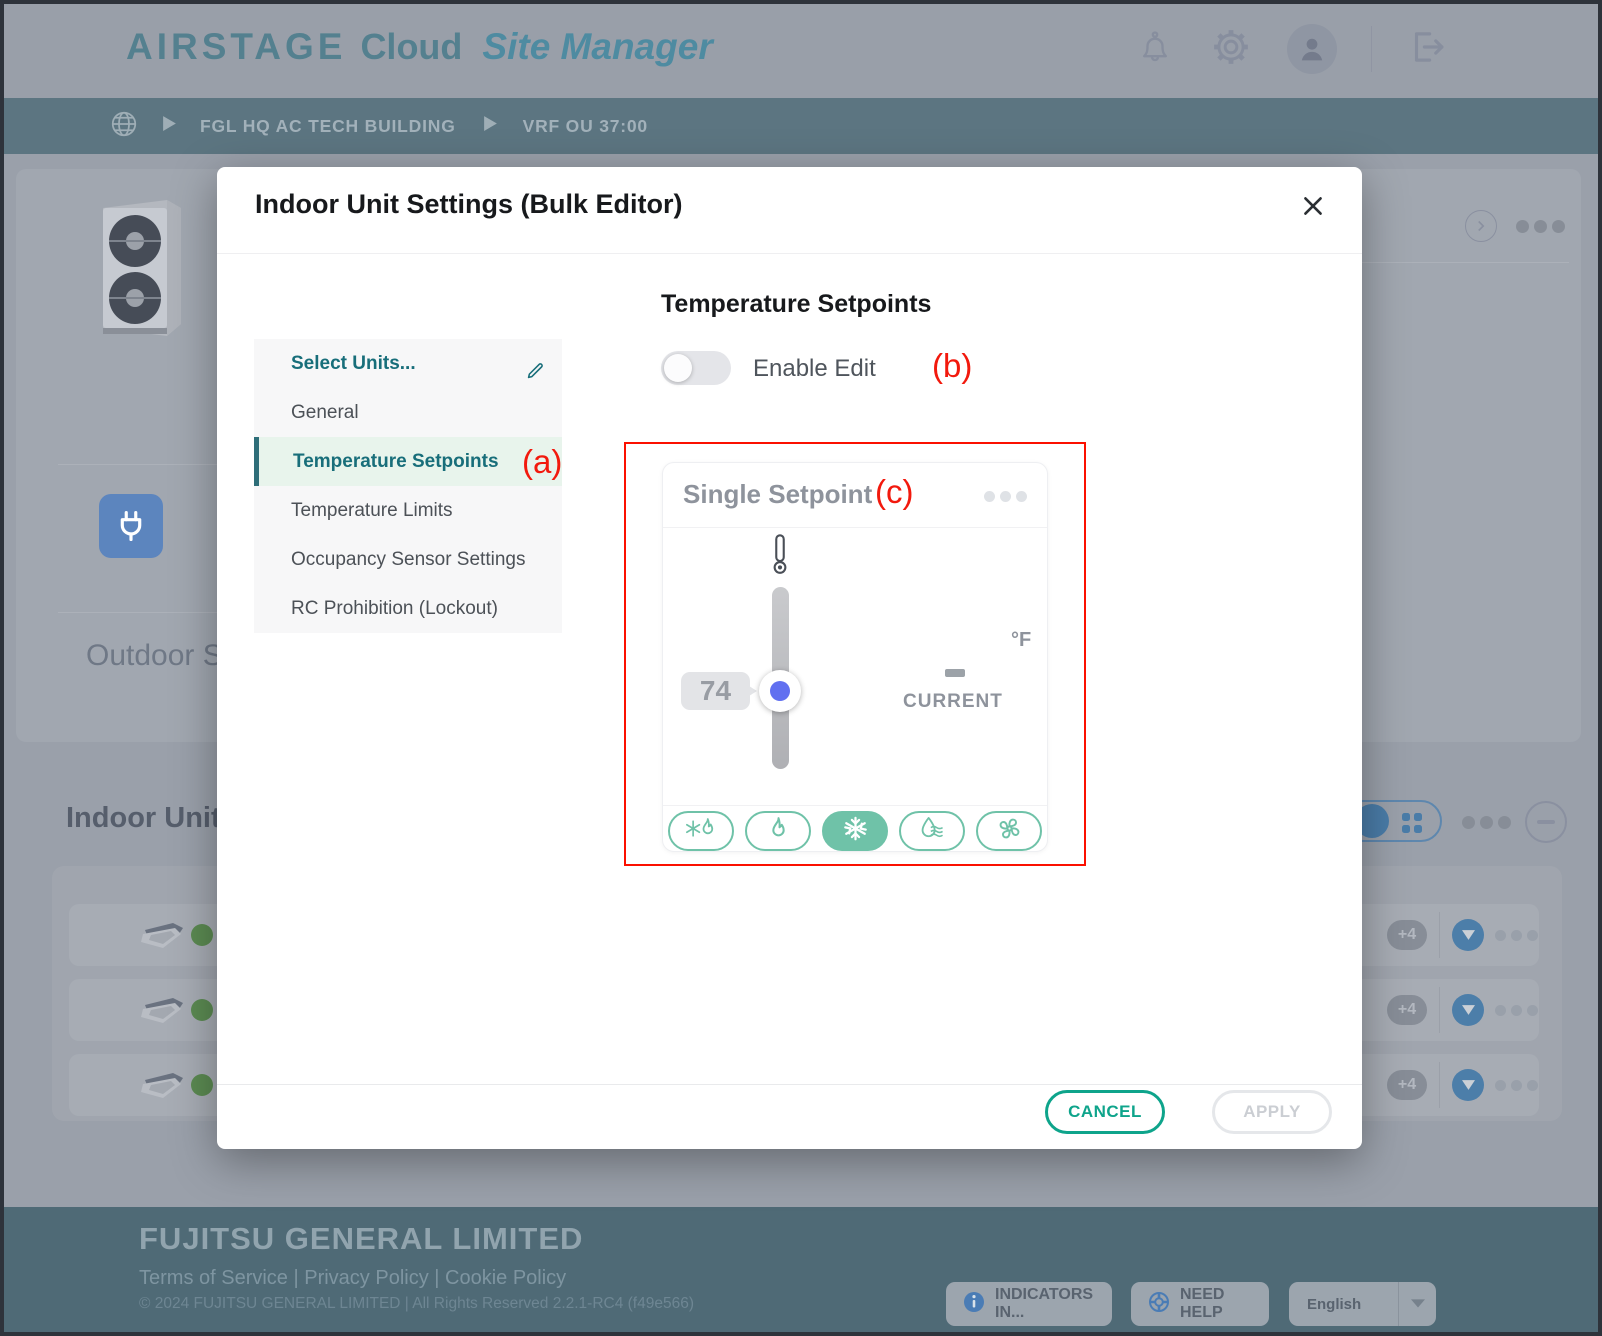 The width and height of the screenshot is (1602, 1336). I want to click on sidebar-item-label: Temperature Limits, so click(372, 510).